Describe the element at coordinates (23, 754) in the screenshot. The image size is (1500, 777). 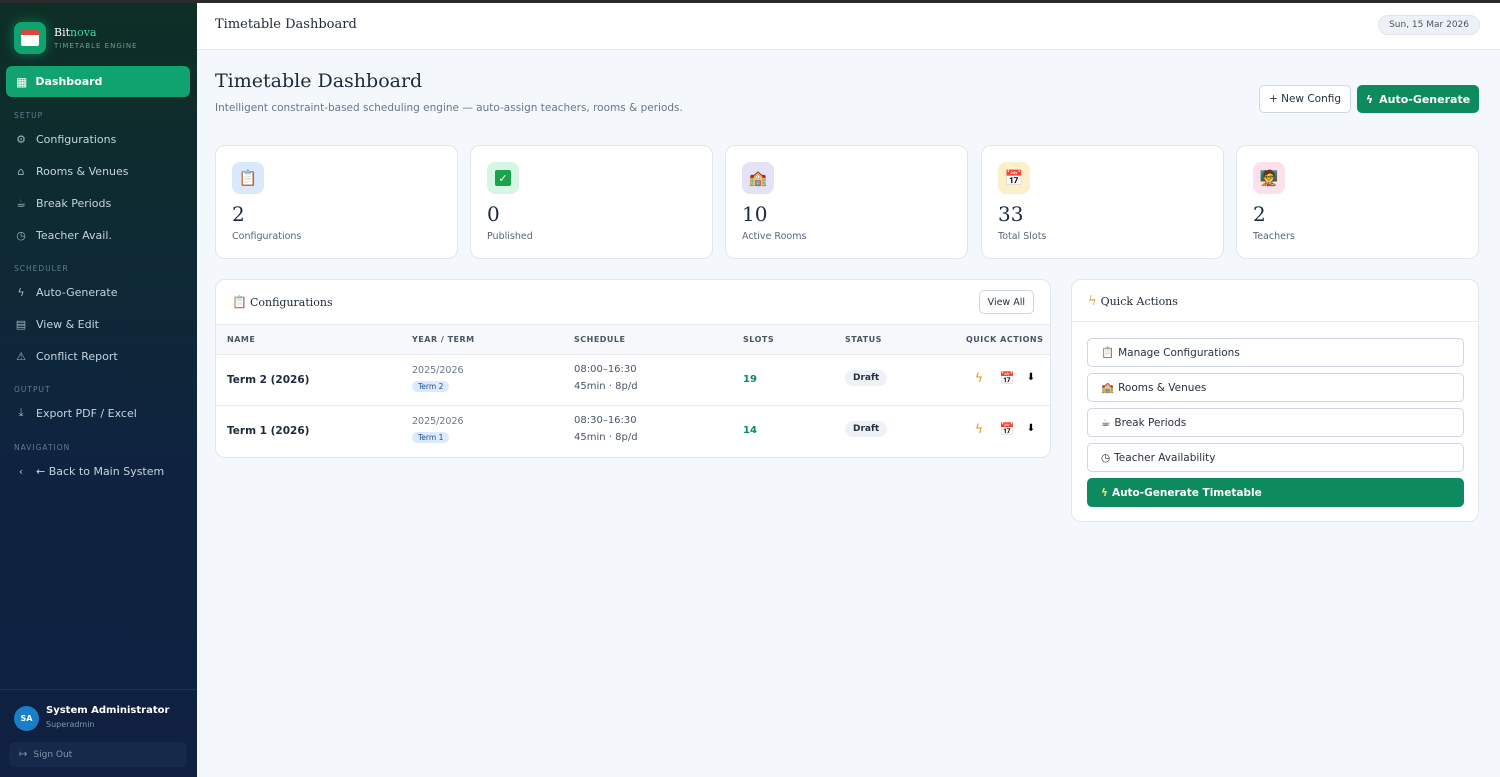
I see `logout-icon: ↦` at that location.